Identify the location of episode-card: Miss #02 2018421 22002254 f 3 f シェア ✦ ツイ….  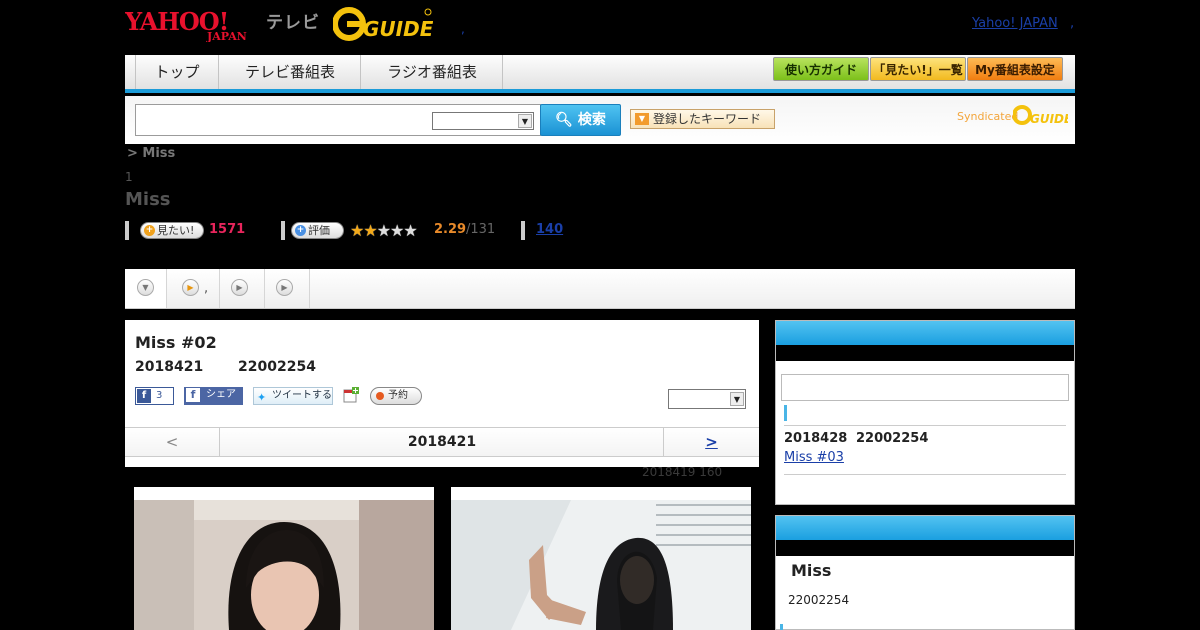
(442, 393).